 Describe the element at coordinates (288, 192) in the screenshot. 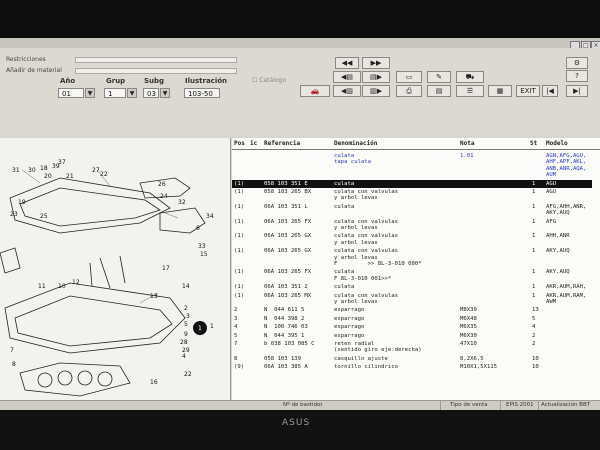

I see `cell-ref: 058 103 265 BX` at that location.